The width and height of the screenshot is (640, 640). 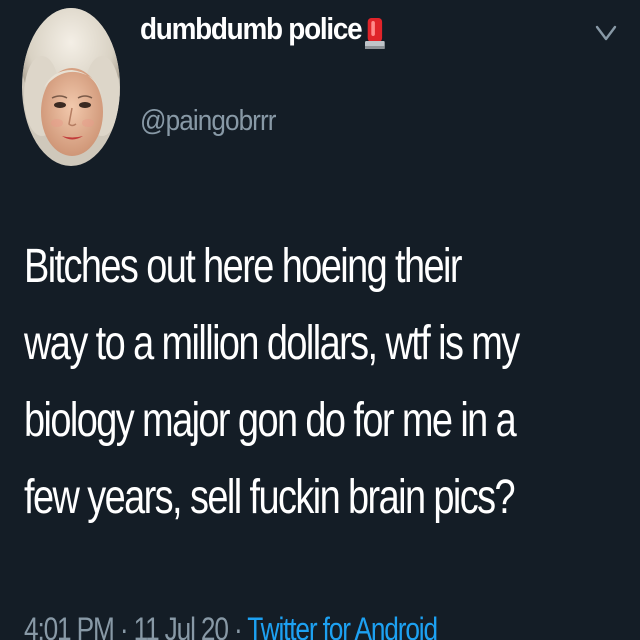 I want to click on rotating-light-icon, so click(x=374, y=36).